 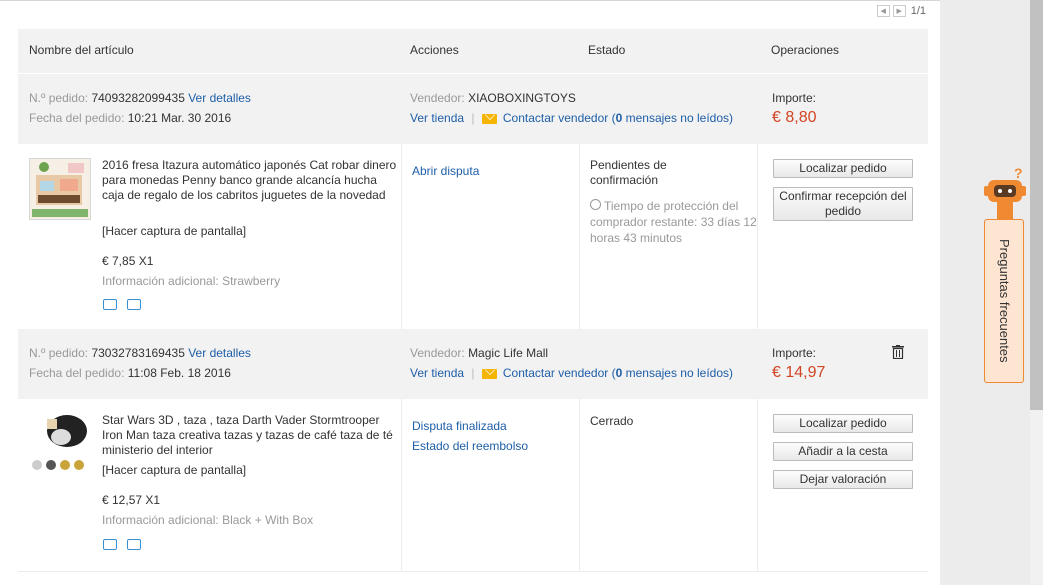 What do you see at coordinates (191, 281) in the screenshot?
I see `extra-info: Información adicional: Strawberry` at bounding box center [191, 281].